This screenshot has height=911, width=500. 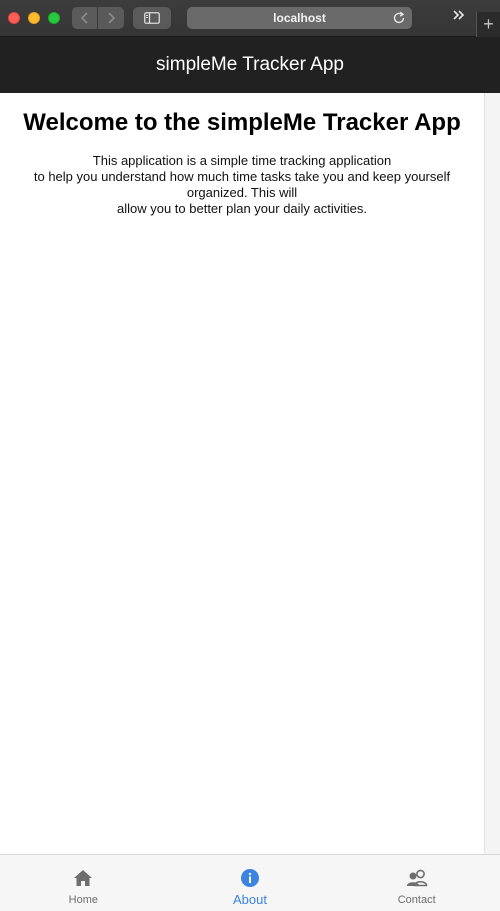 I want to click on back-button, so click(x=85, y=18).